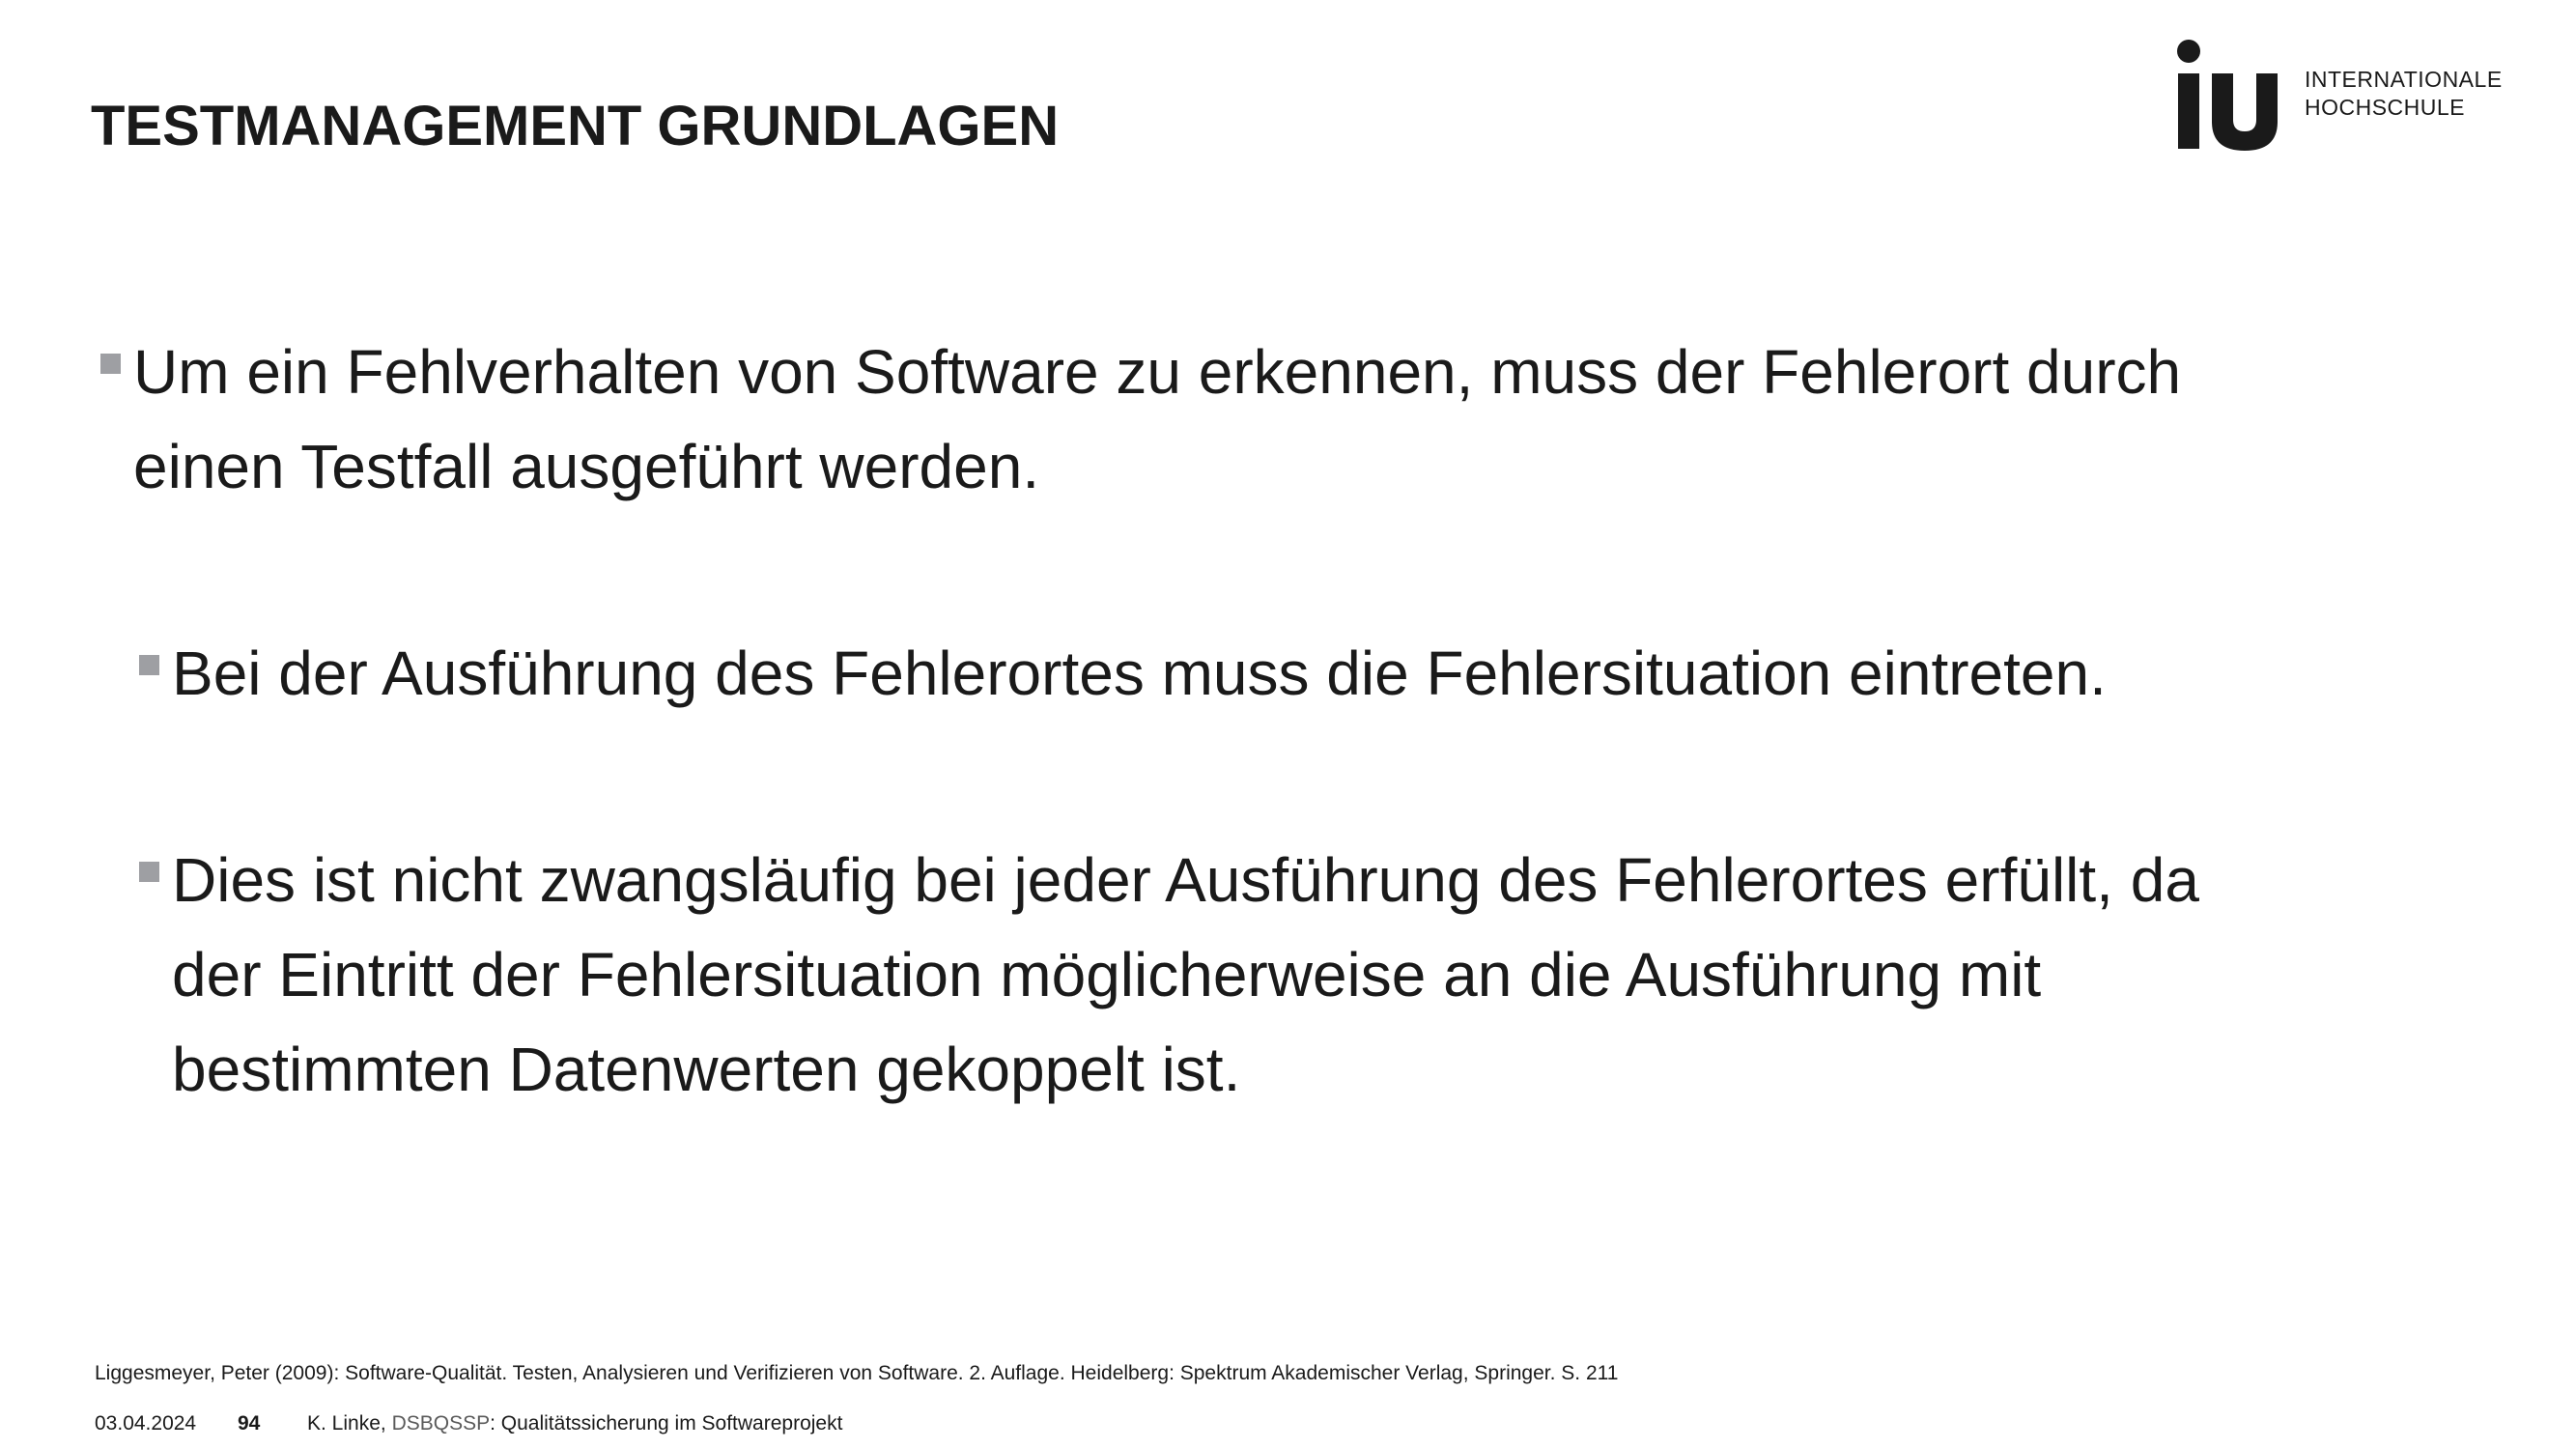 This screenshot has width=2576, height=1449. I want to click on page-number: 94, so click(249, 1423).